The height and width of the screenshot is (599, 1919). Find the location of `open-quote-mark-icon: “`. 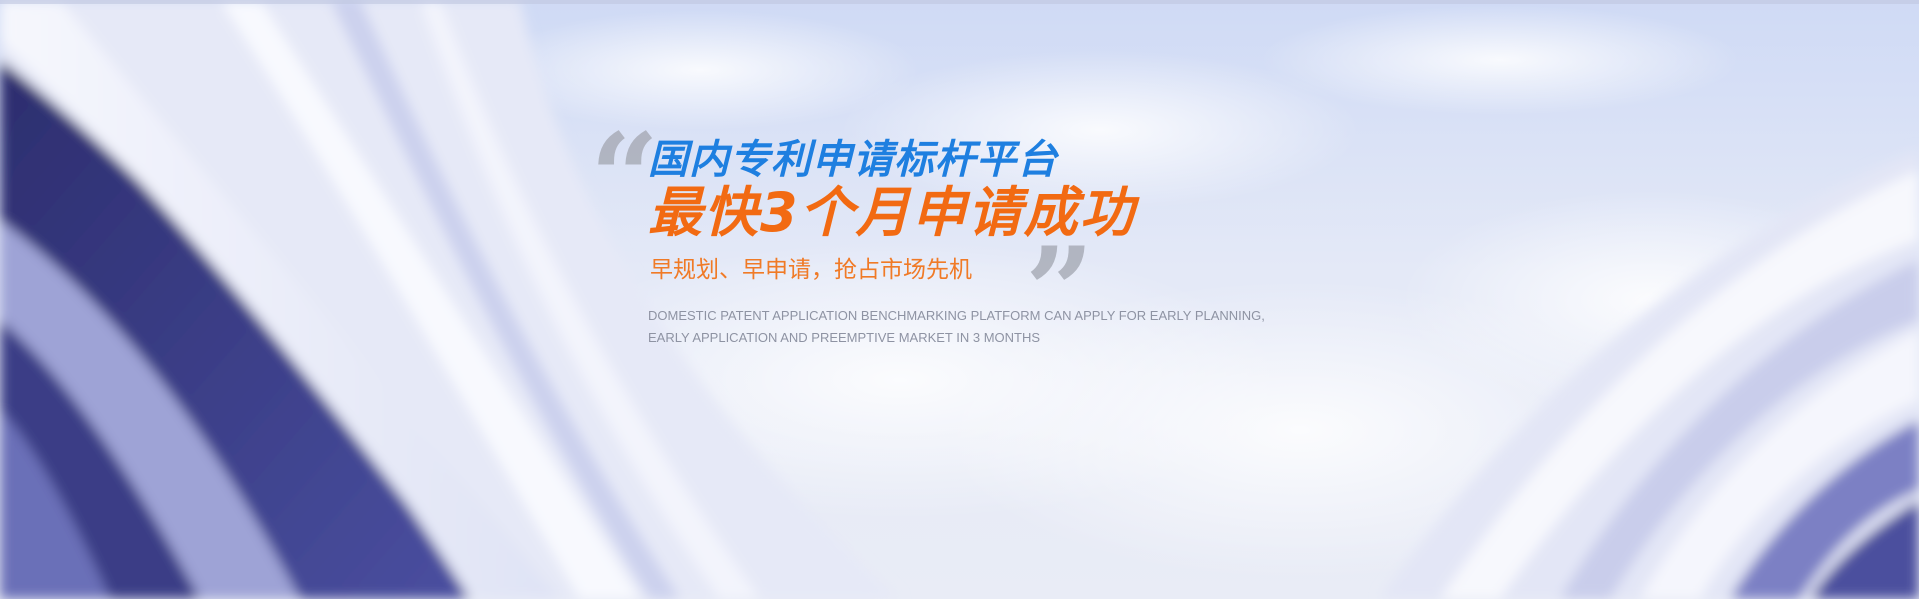

open-quote-mark-icon: “ is located at coordinates (624, 177).